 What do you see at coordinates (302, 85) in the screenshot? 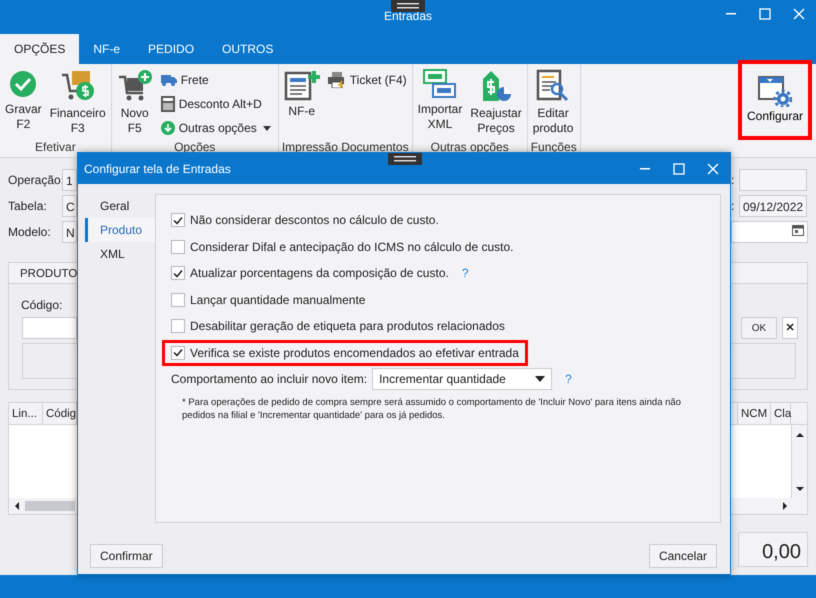
I see `document-add-icon` at bounding box center [302, 85].